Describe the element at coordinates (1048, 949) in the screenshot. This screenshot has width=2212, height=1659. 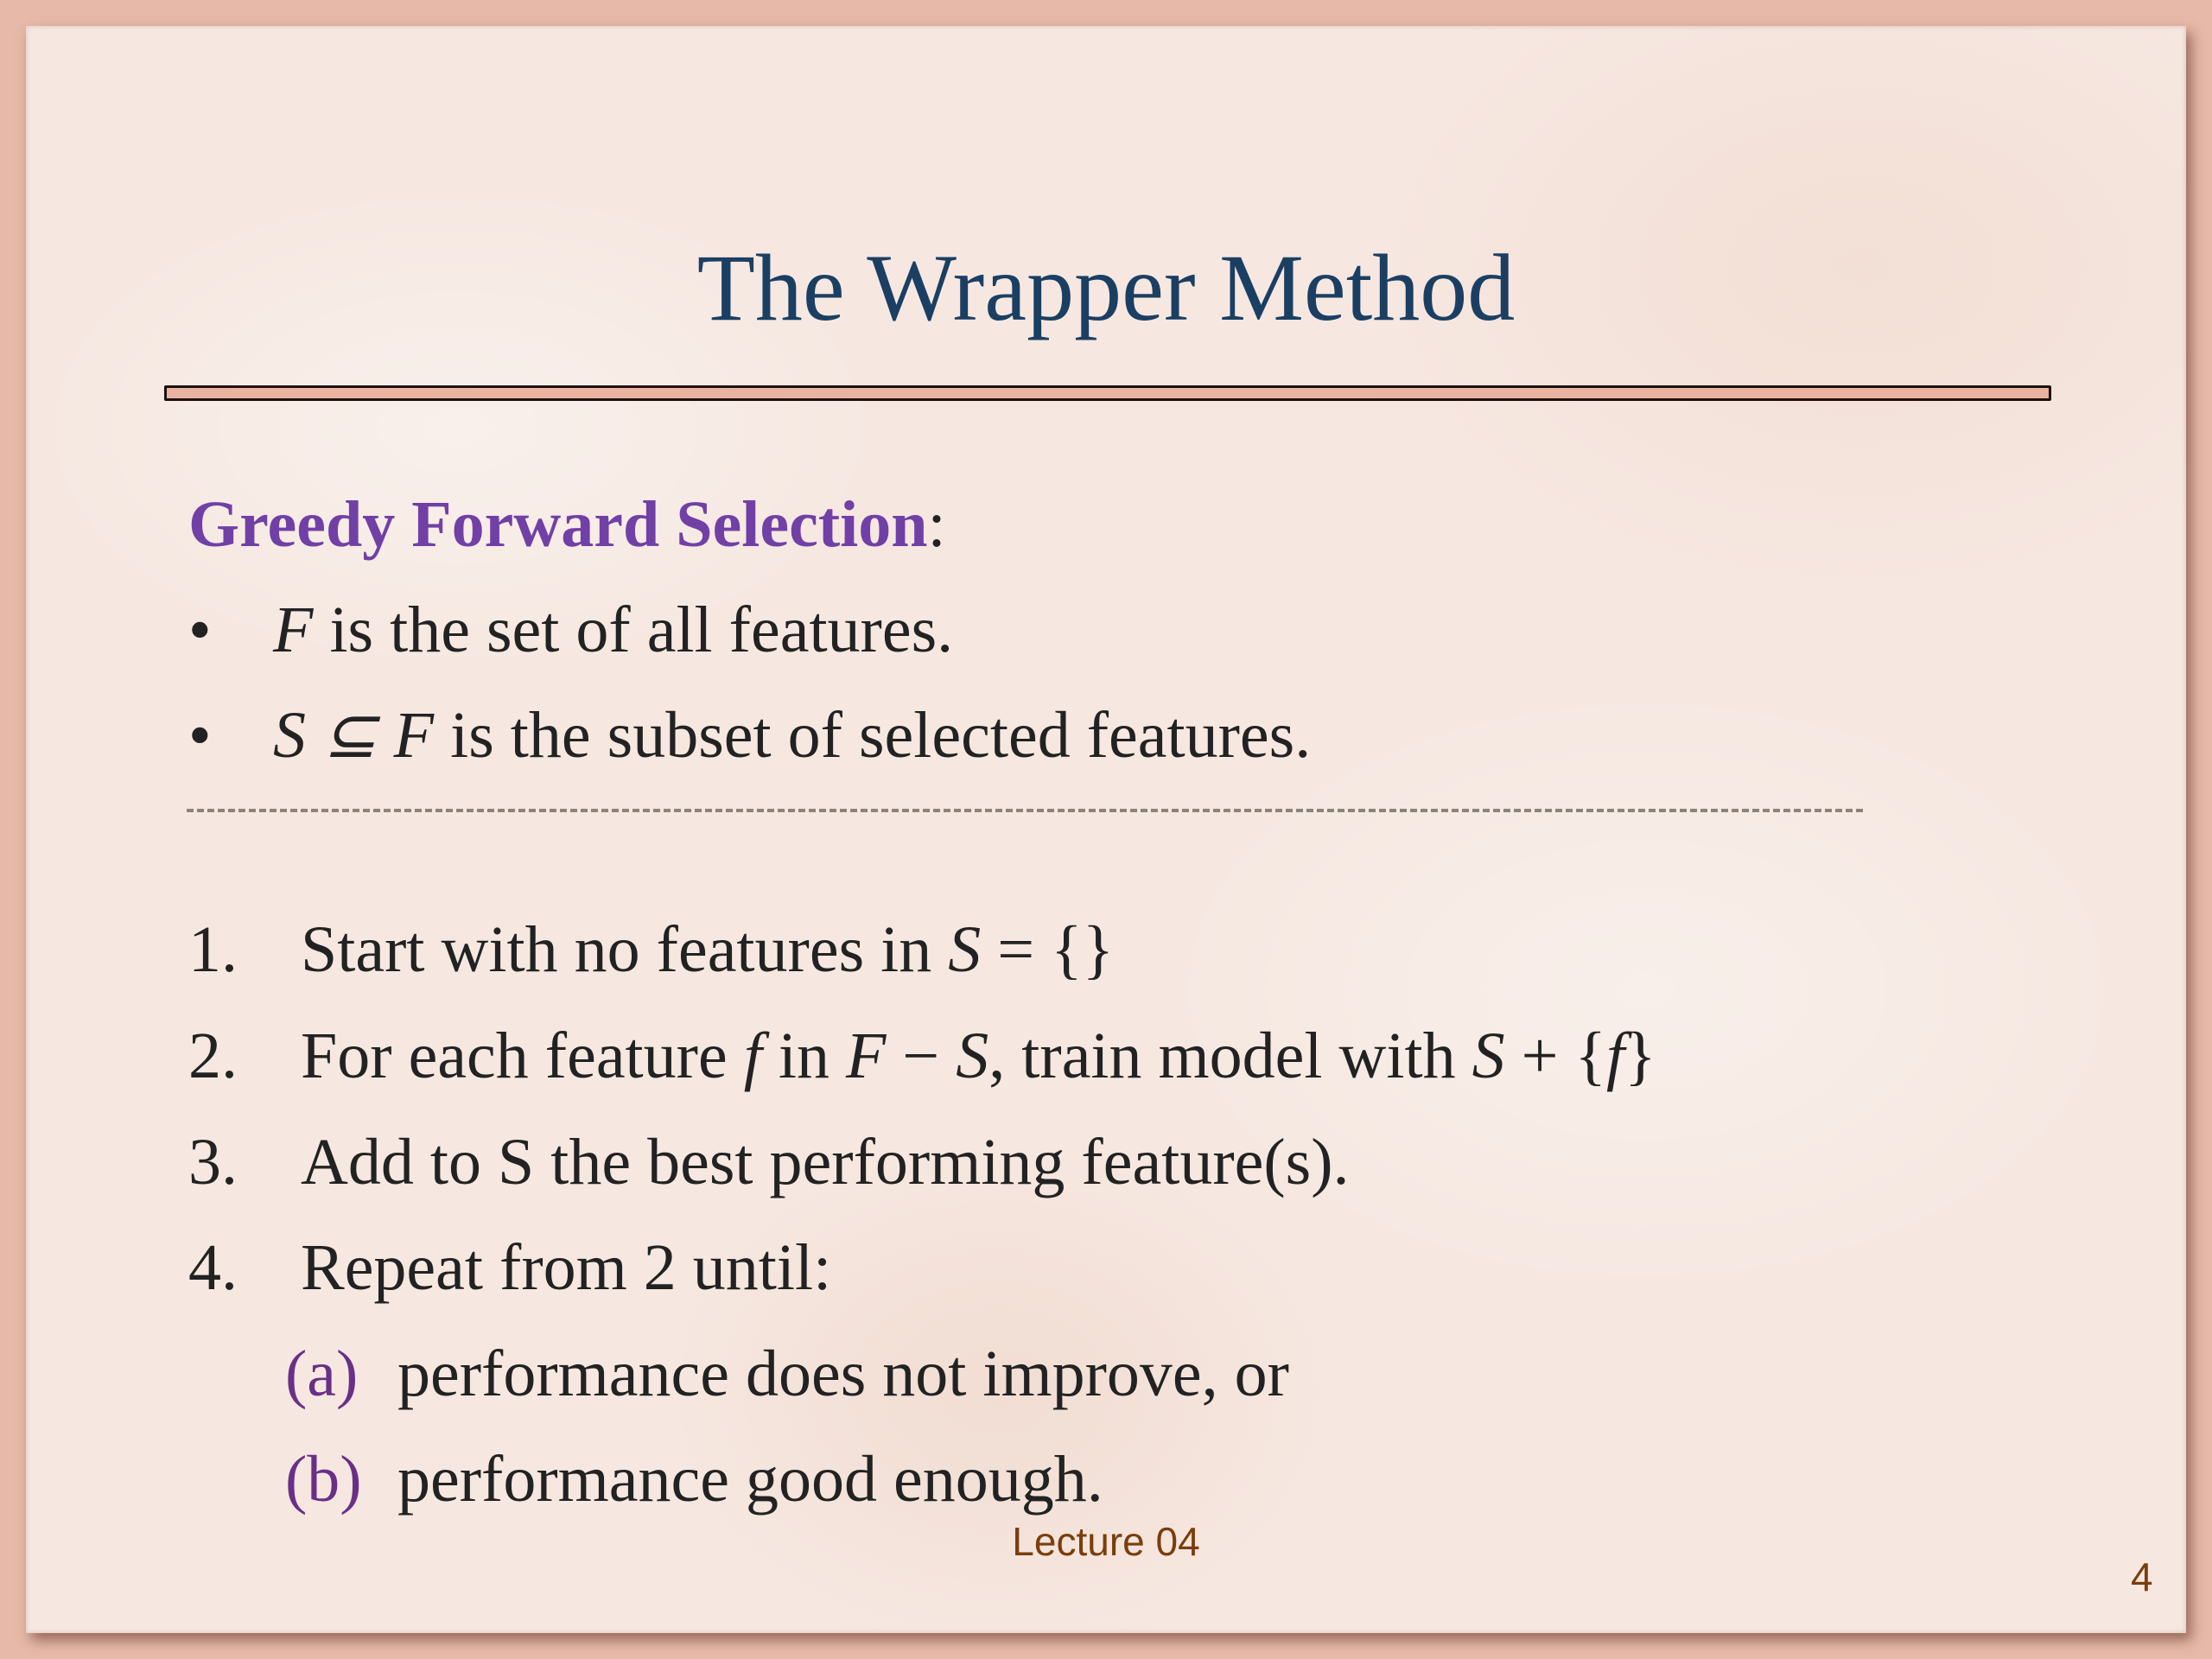
I see `step-text-tail: = {}` at that location.